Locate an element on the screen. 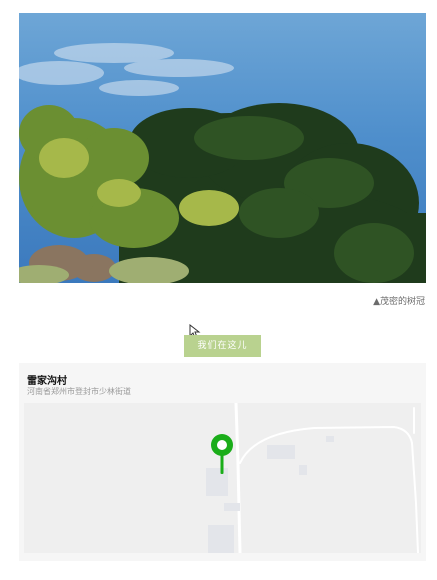 This screenshot has height=580, width=437. place-name: 雷家沟村 is located at coordinates (47, 381).